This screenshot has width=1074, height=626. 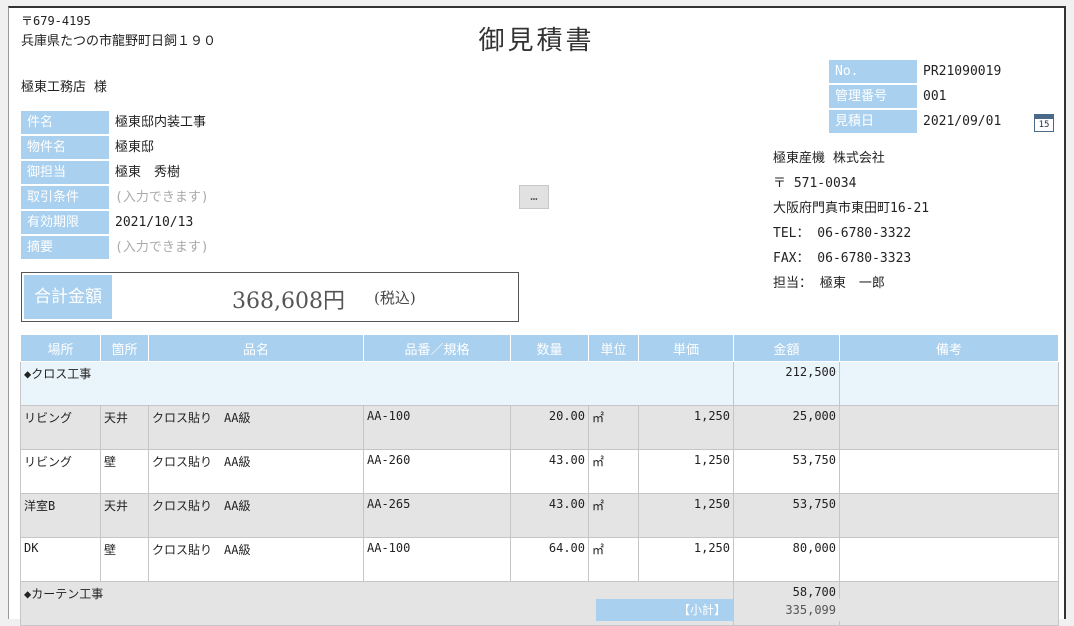 What do you see at coordinates (815, 183) in the screenshot?
I see `company-postal: 〒 571-0034` at bounding box center [815, 183].